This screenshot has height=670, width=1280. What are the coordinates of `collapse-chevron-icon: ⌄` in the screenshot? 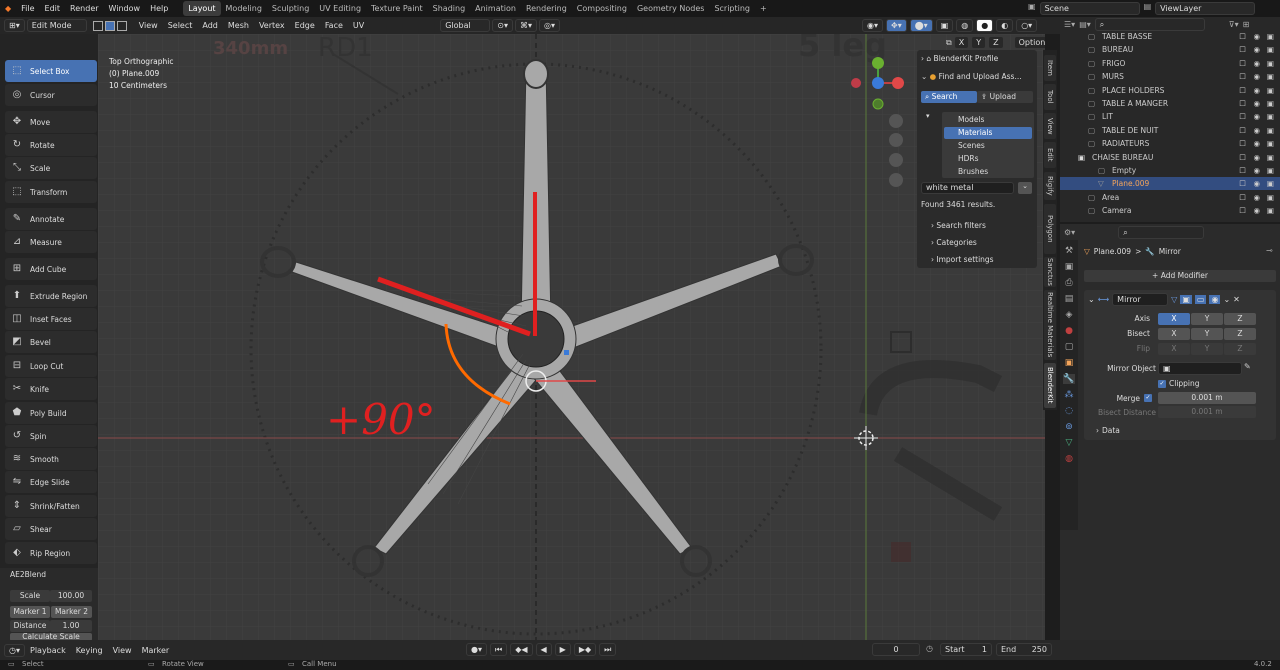 It's located at (1091, 299).